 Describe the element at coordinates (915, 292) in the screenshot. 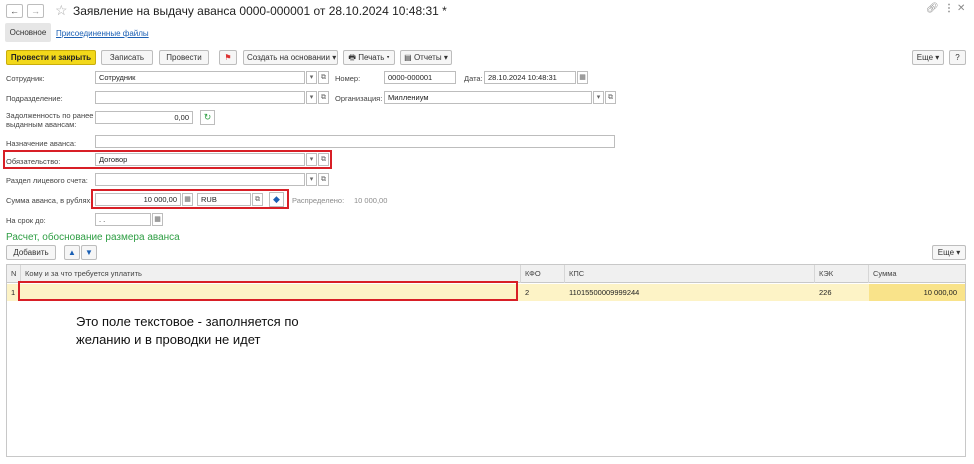

I see `cell-sum: 10 000,00` at that location.